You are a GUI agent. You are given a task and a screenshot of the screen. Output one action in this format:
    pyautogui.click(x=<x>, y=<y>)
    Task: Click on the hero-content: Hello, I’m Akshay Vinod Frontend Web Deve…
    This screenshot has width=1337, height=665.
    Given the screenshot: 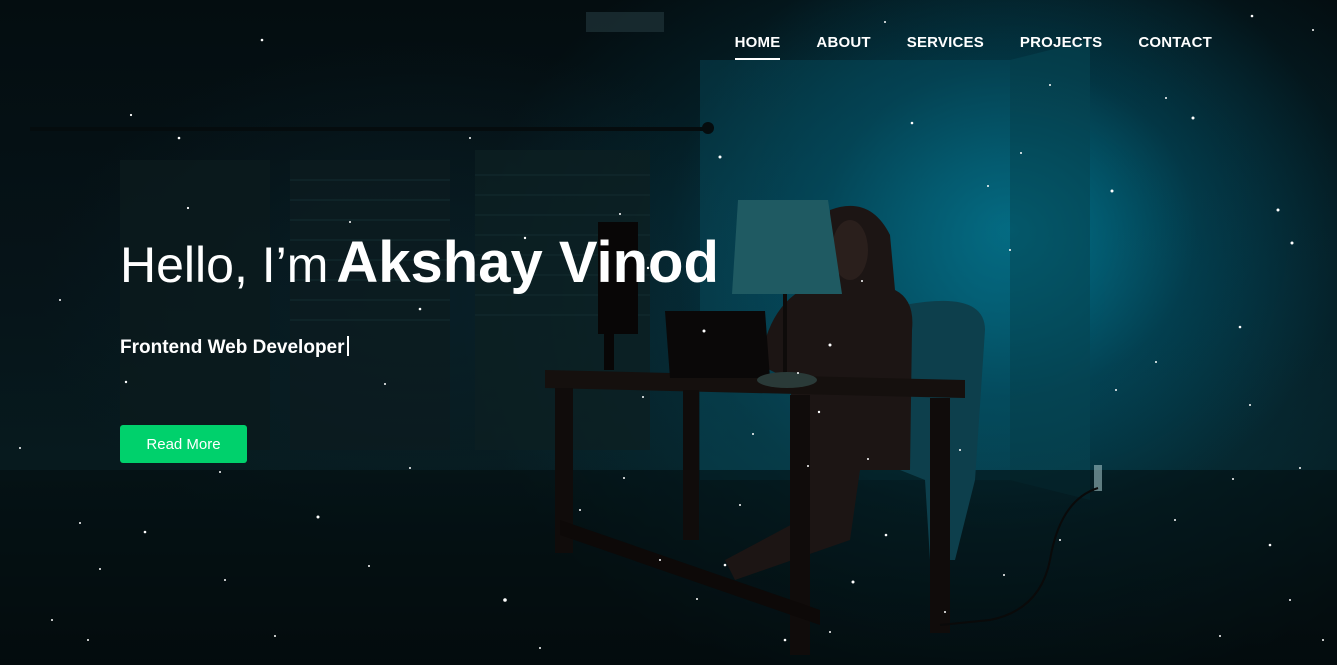 What is the action you would take?
    pyautogui.click(x=419, y=293)
    